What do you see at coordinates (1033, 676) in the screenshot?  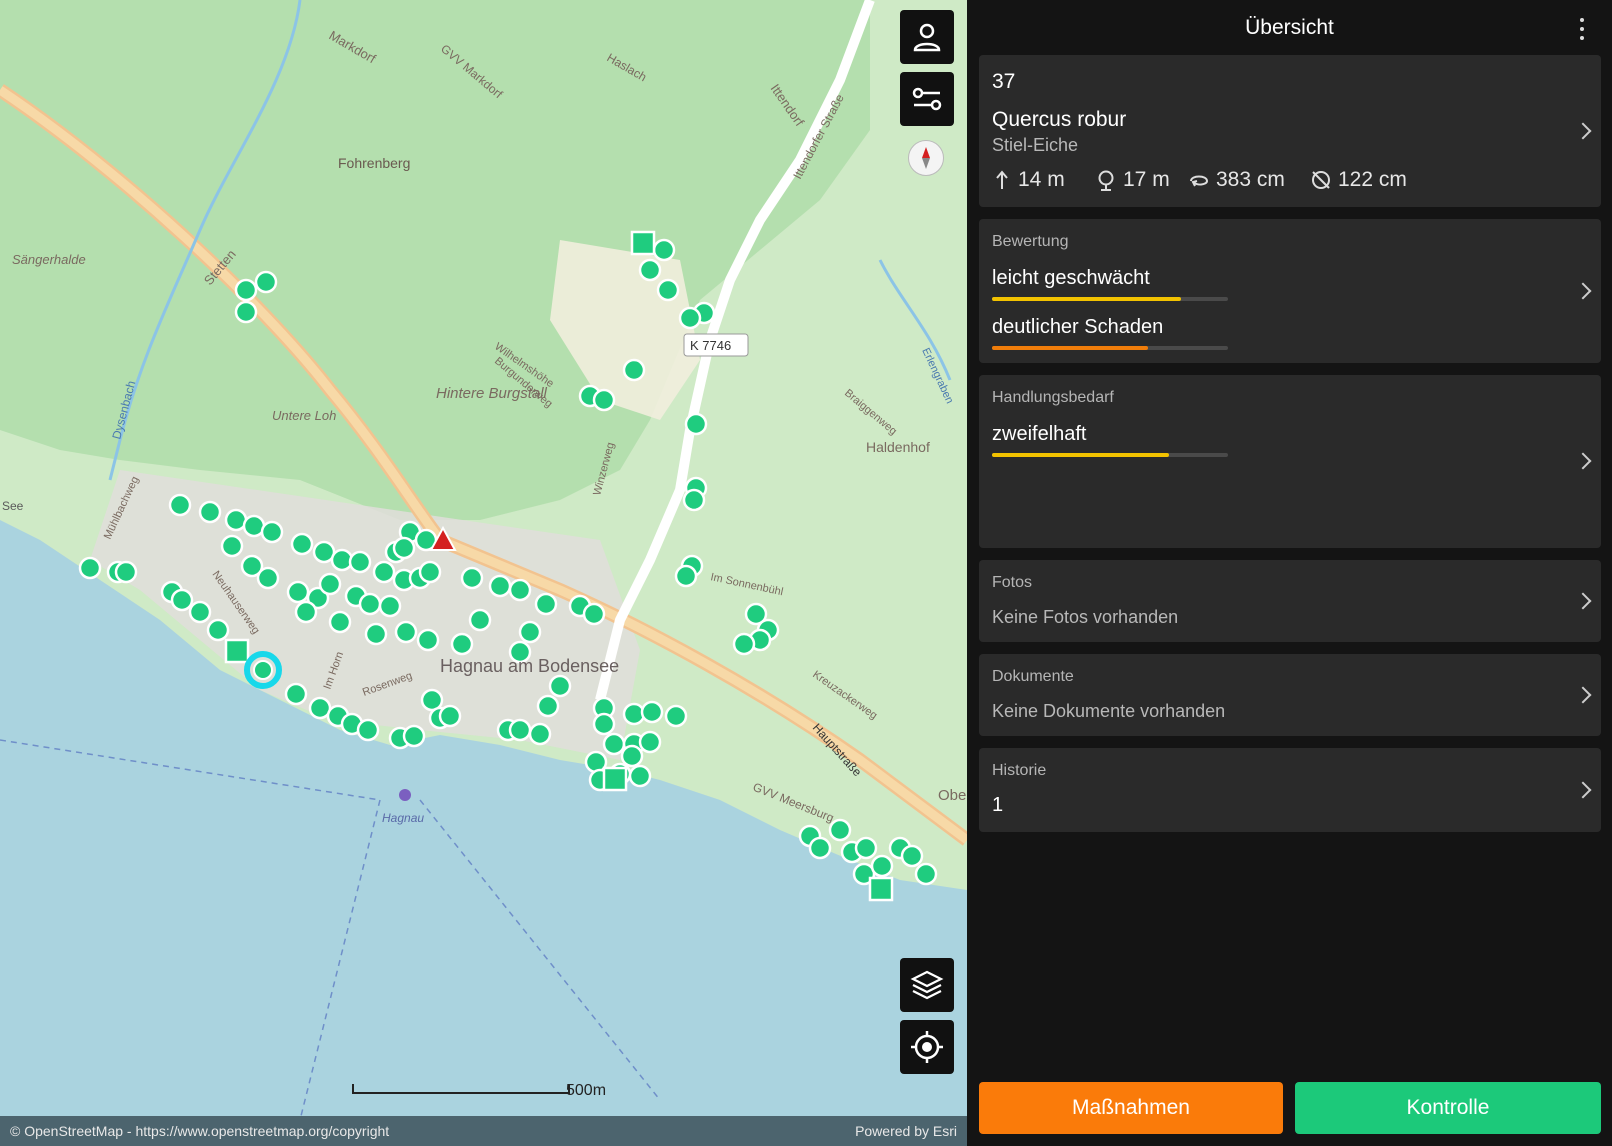 I see `dokumente-label: Dokumente` at bounding box center [1033, 676].